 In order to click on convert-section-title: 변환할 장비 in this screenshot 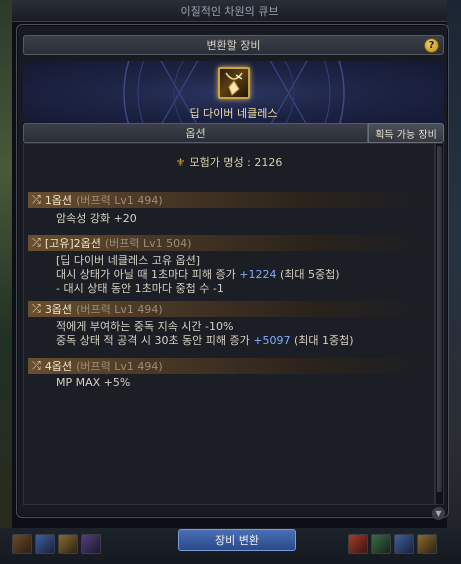, I will do `click(233, 45)`.